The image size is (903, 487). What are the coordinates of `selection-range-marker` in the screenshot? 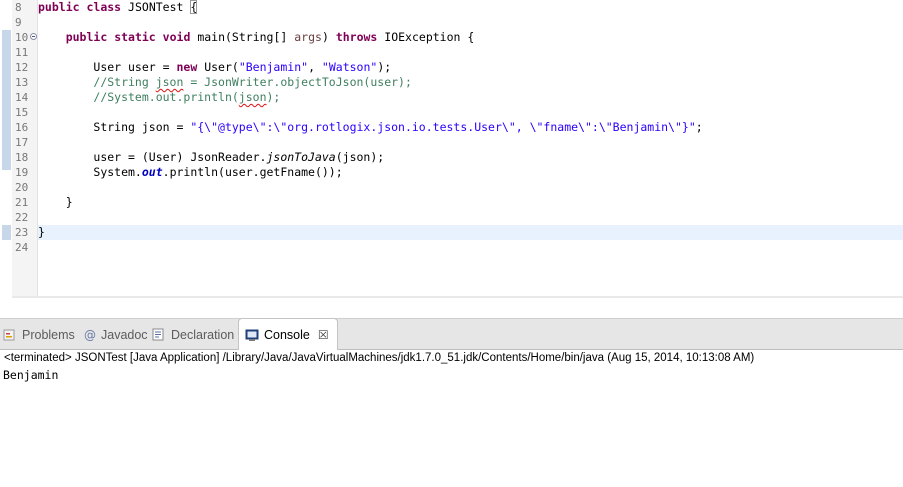 It's located at (6, 100).